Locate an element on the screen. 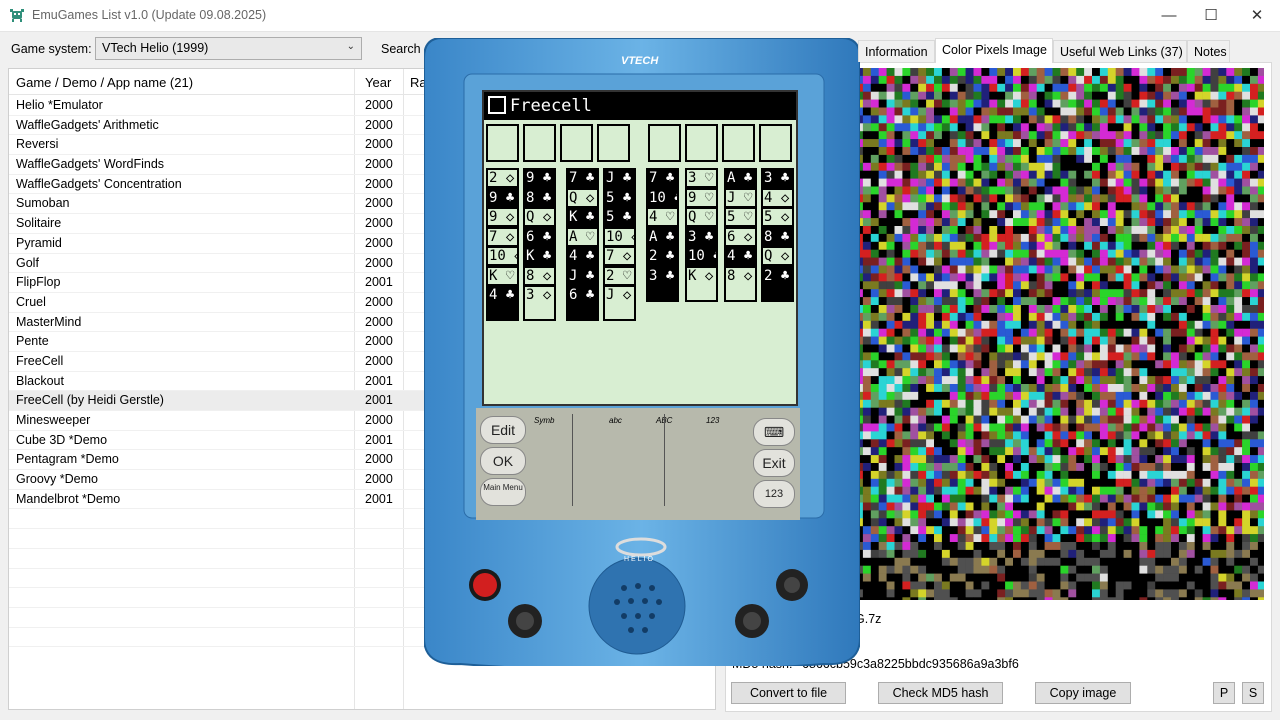 The height and width of the screenshot is (720, 1280). playing-card: K ♡ is located at coordinates (502, 275).